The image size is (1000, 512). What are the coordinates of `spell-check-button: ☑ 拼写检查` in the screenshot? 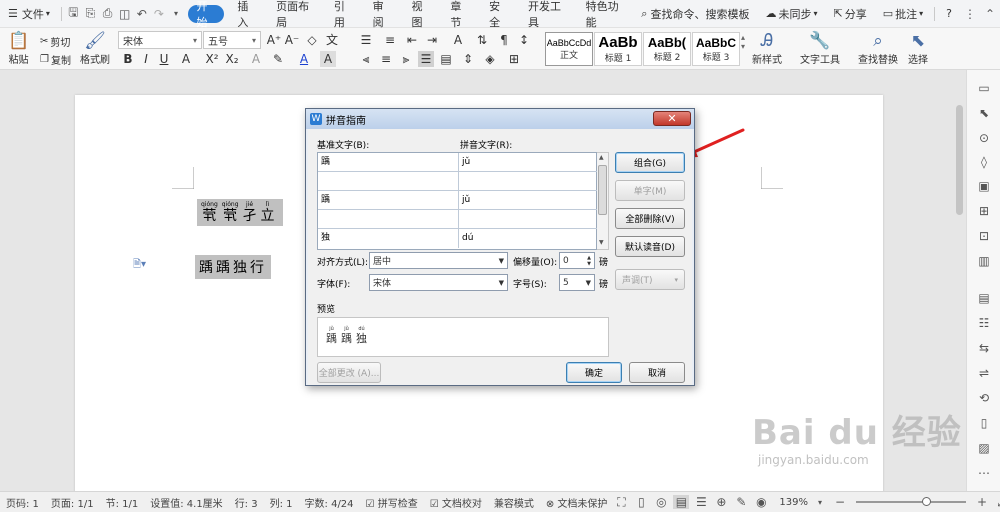 It's located at (392, 502).